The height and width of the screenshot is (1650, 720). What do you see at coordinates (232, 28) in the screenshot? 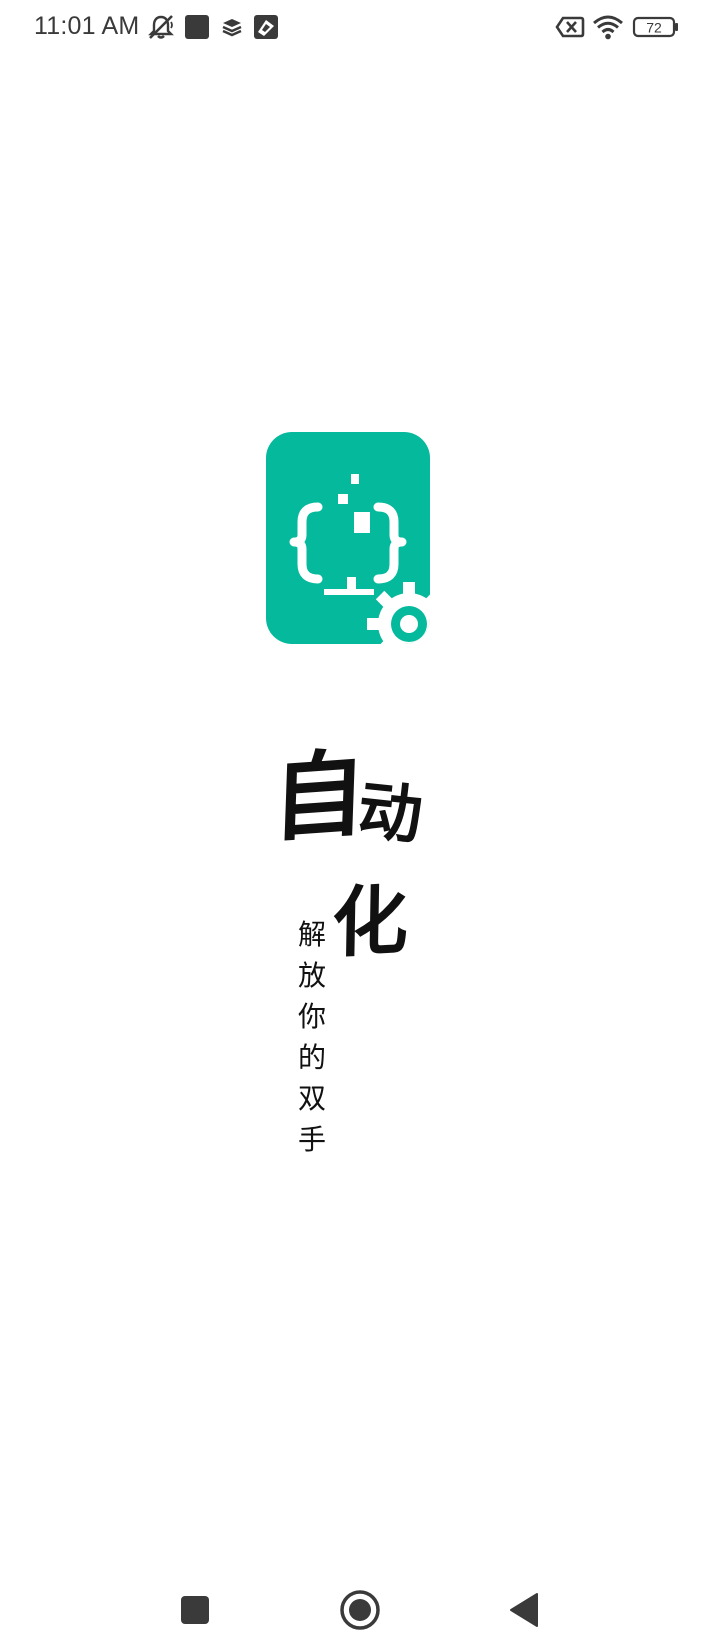
I see `layers-icon` at bounding box center [232, 28].